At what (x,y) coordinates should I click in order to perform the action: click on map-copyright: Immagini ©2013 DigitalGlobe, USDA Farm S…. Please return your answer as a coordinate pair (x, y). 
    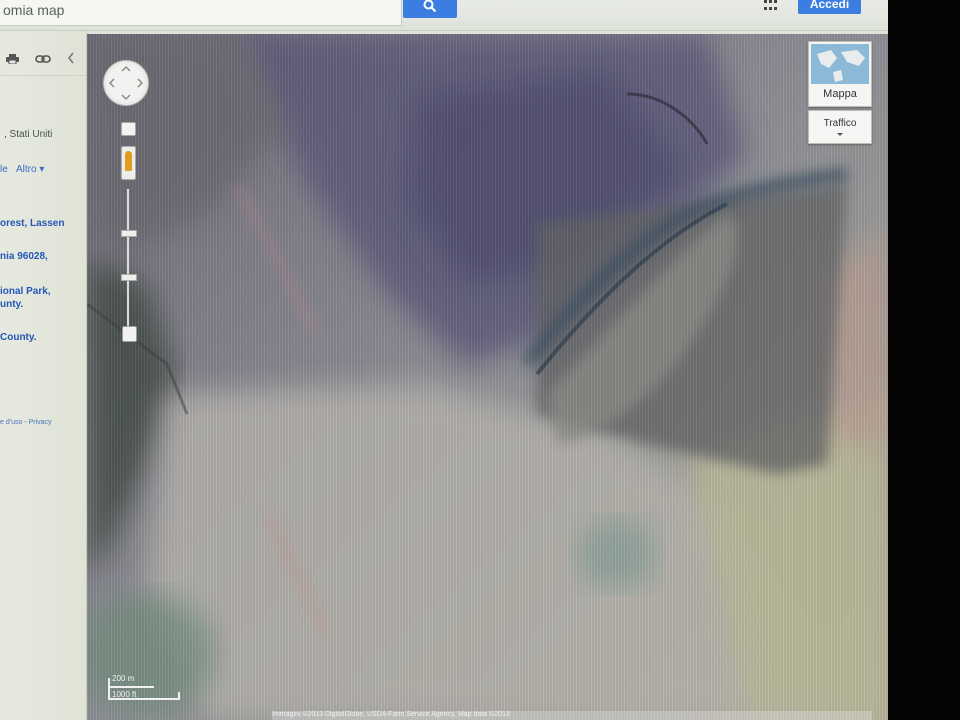
    Looking at the image, I should click on (572, 715).